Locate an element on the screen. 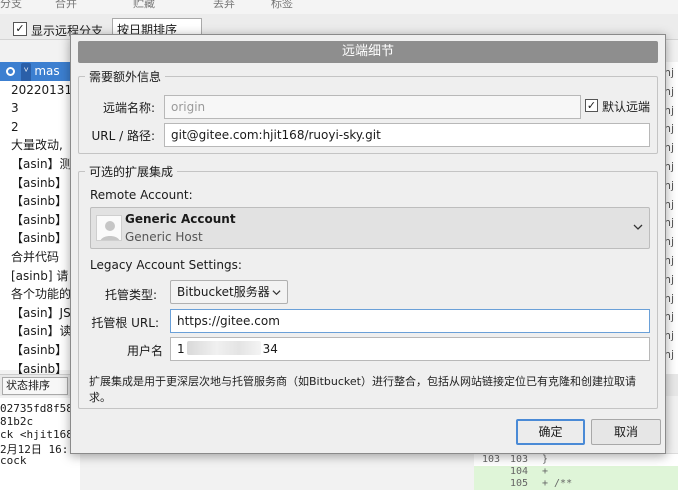  diff-right: 105 is located at coordinates (519, 483).